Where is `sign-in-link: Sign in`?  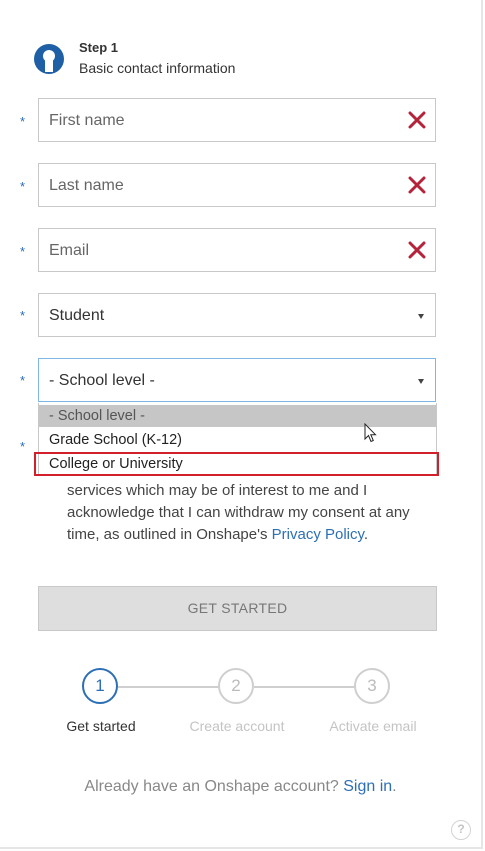
sign-in-link: Sign in is located at coordinates (367, 786).